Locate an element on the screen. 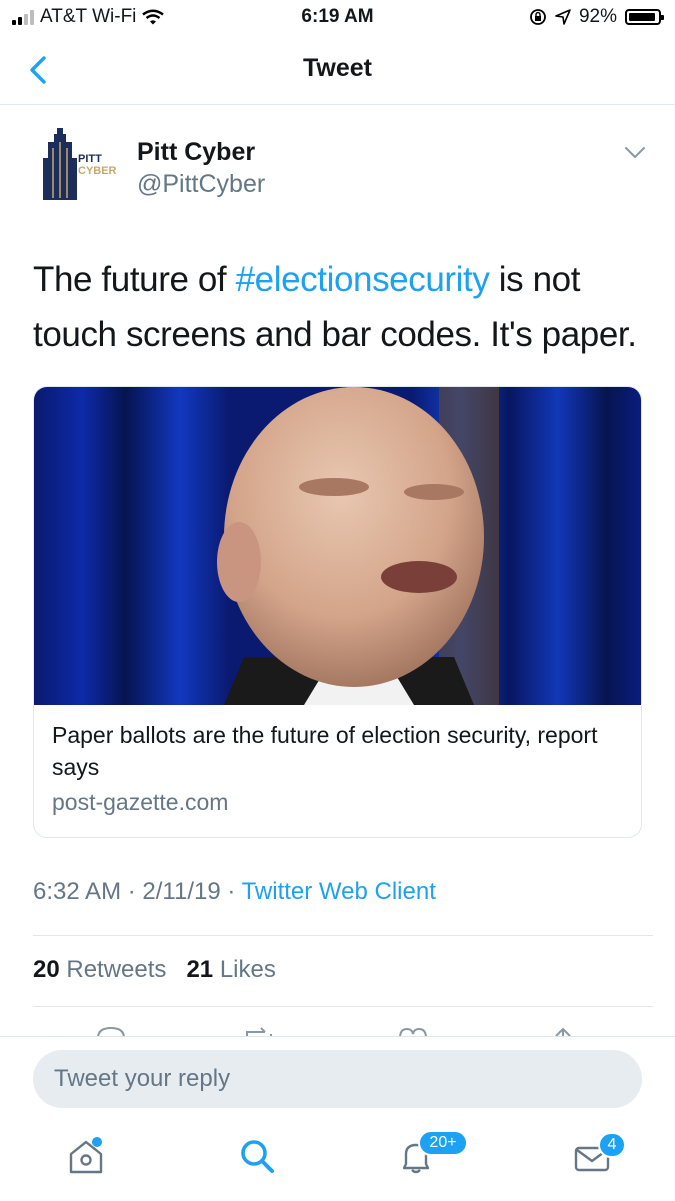  hashtag-link: #electionsecurity is located at coordinates (363, 279).